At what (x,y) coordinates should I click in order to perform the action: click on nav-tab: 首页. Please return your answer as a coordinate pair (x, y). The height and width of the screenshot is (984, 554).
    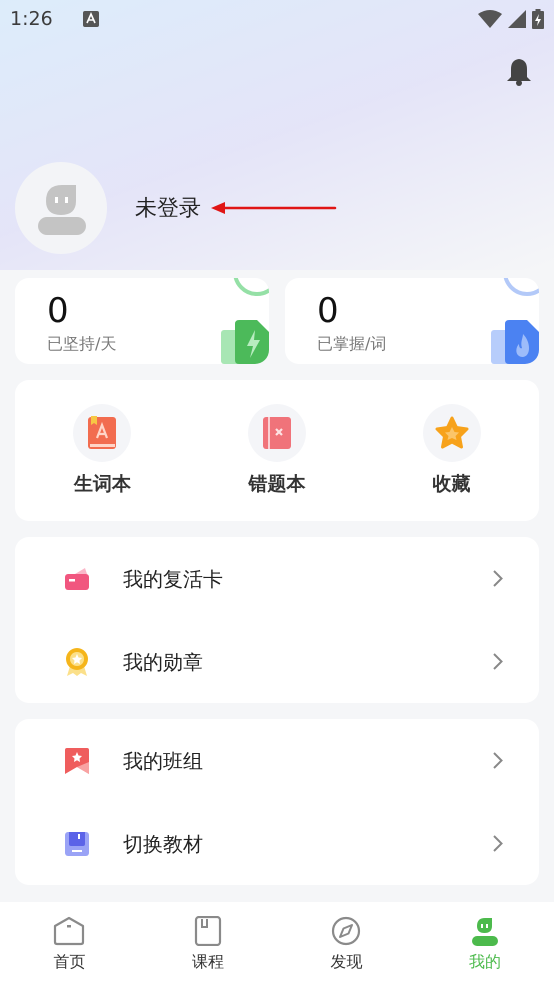
    Looking at the image, I should click on (69, 943).